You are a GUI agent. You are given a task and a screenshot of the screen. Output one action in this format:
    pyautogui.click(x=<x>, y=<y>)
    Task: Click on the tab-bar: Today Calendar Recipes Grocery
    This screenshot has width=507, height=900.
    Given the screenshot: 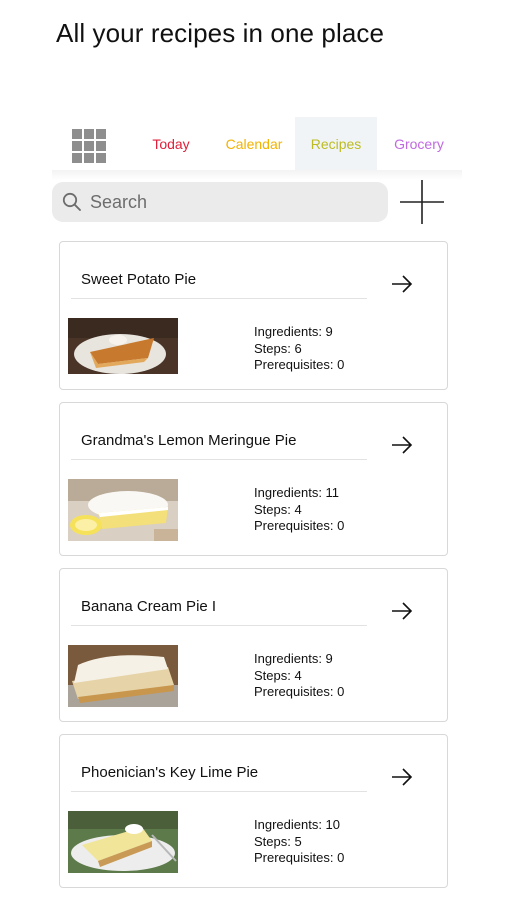 What is the action you would take?
    pyautogui.click(x=257, y=148)
    